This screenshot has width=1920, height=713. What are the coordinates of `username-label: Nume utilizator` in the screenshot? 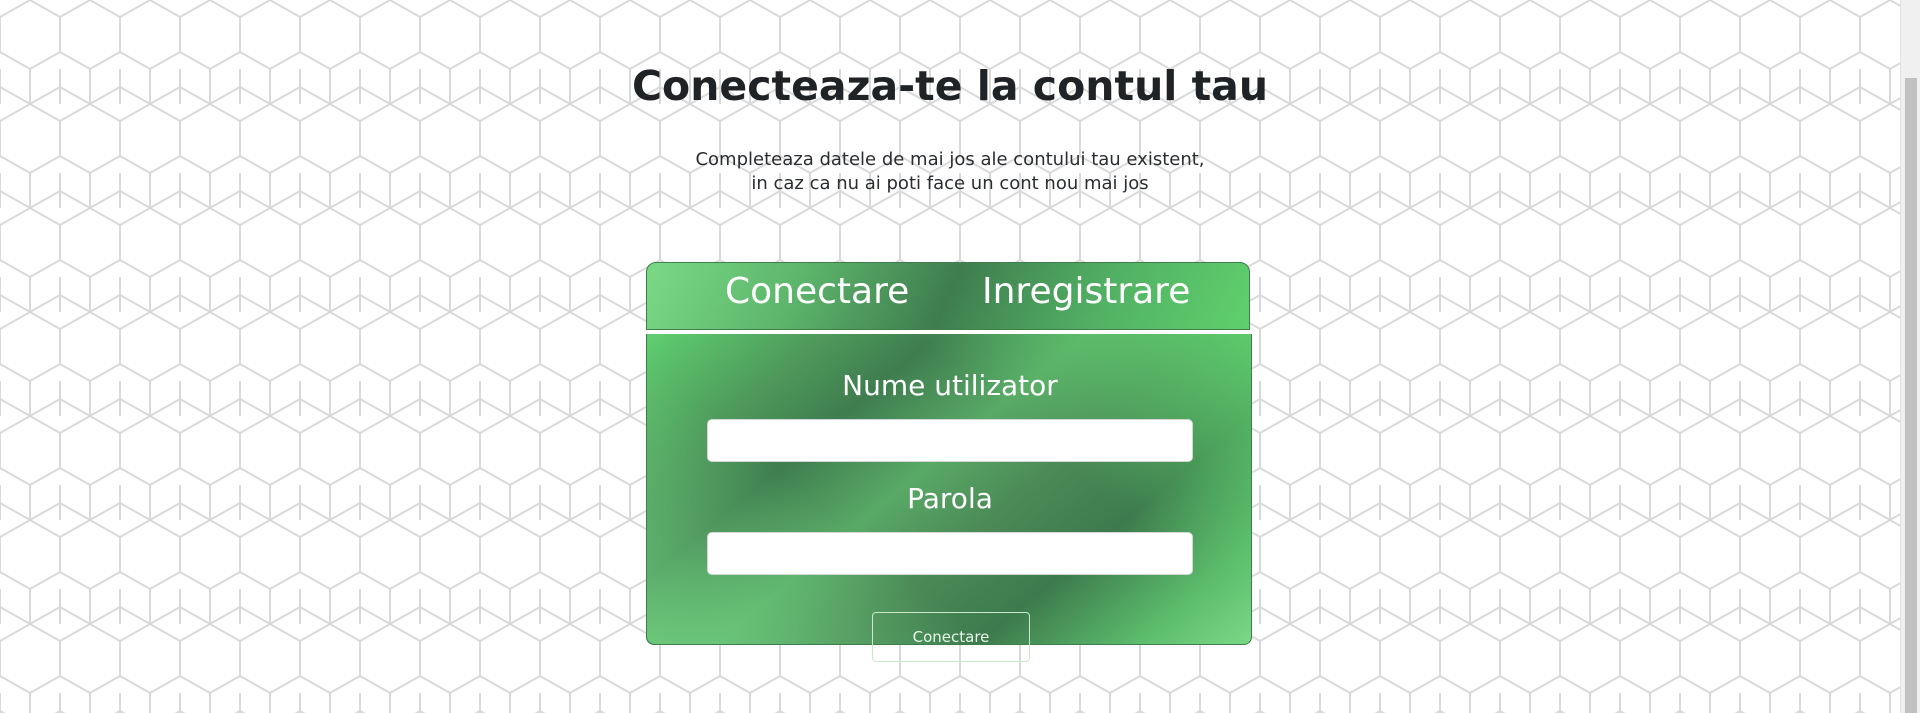 It's located at (950, 385).